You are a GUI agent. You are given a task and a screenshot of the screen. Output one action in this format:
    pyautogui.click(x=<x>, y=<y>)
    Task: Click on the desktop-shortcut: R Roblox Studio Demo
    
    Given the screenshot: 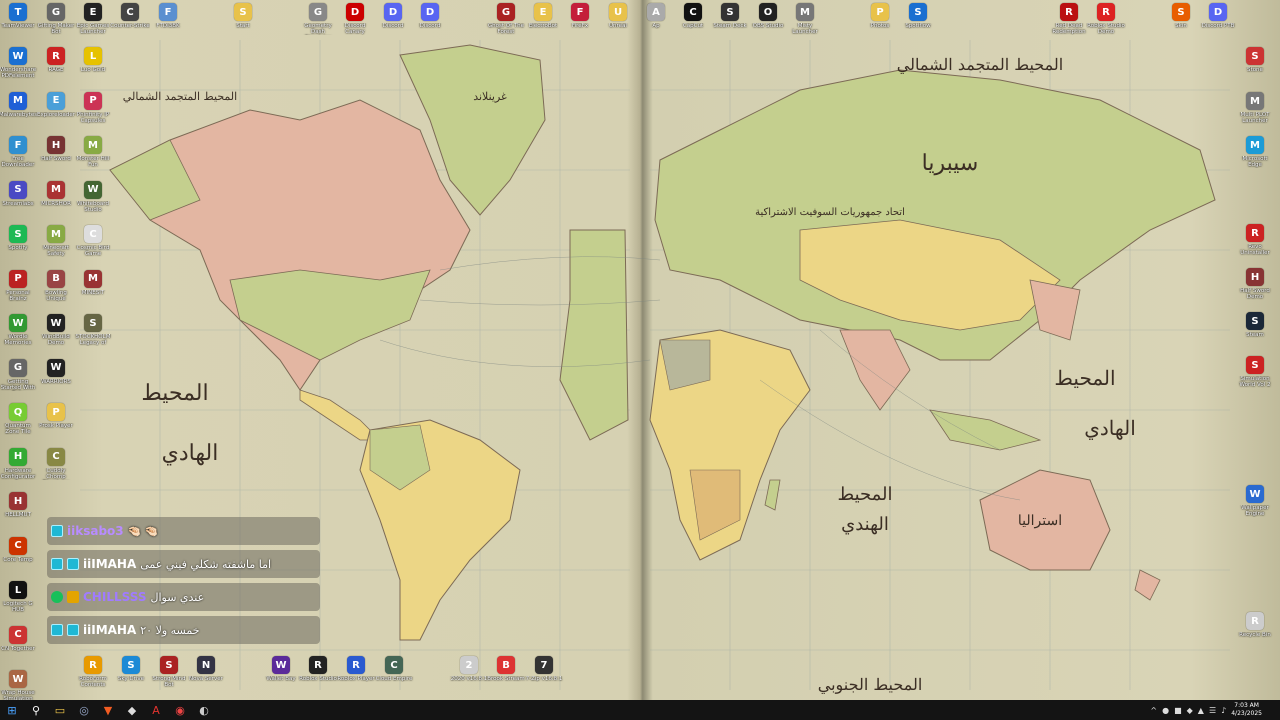 What is the action you would take?
    pyautogui.click(x=1106, y=25)
    